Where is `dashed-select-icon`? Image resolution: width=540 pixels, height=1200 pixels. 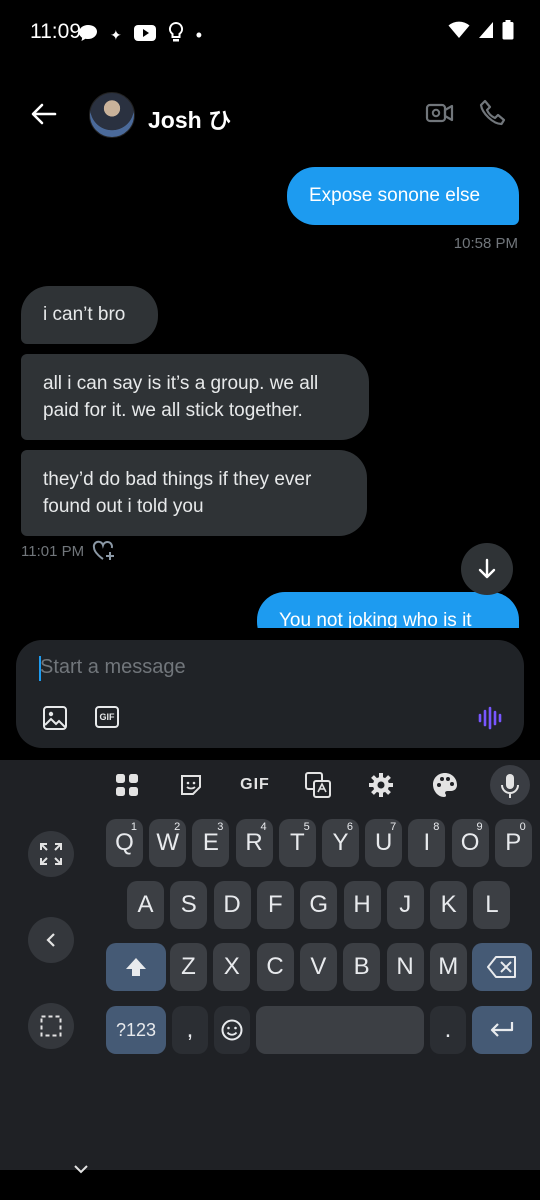 dashed-select-icon is located at coordinates (51, 1026).